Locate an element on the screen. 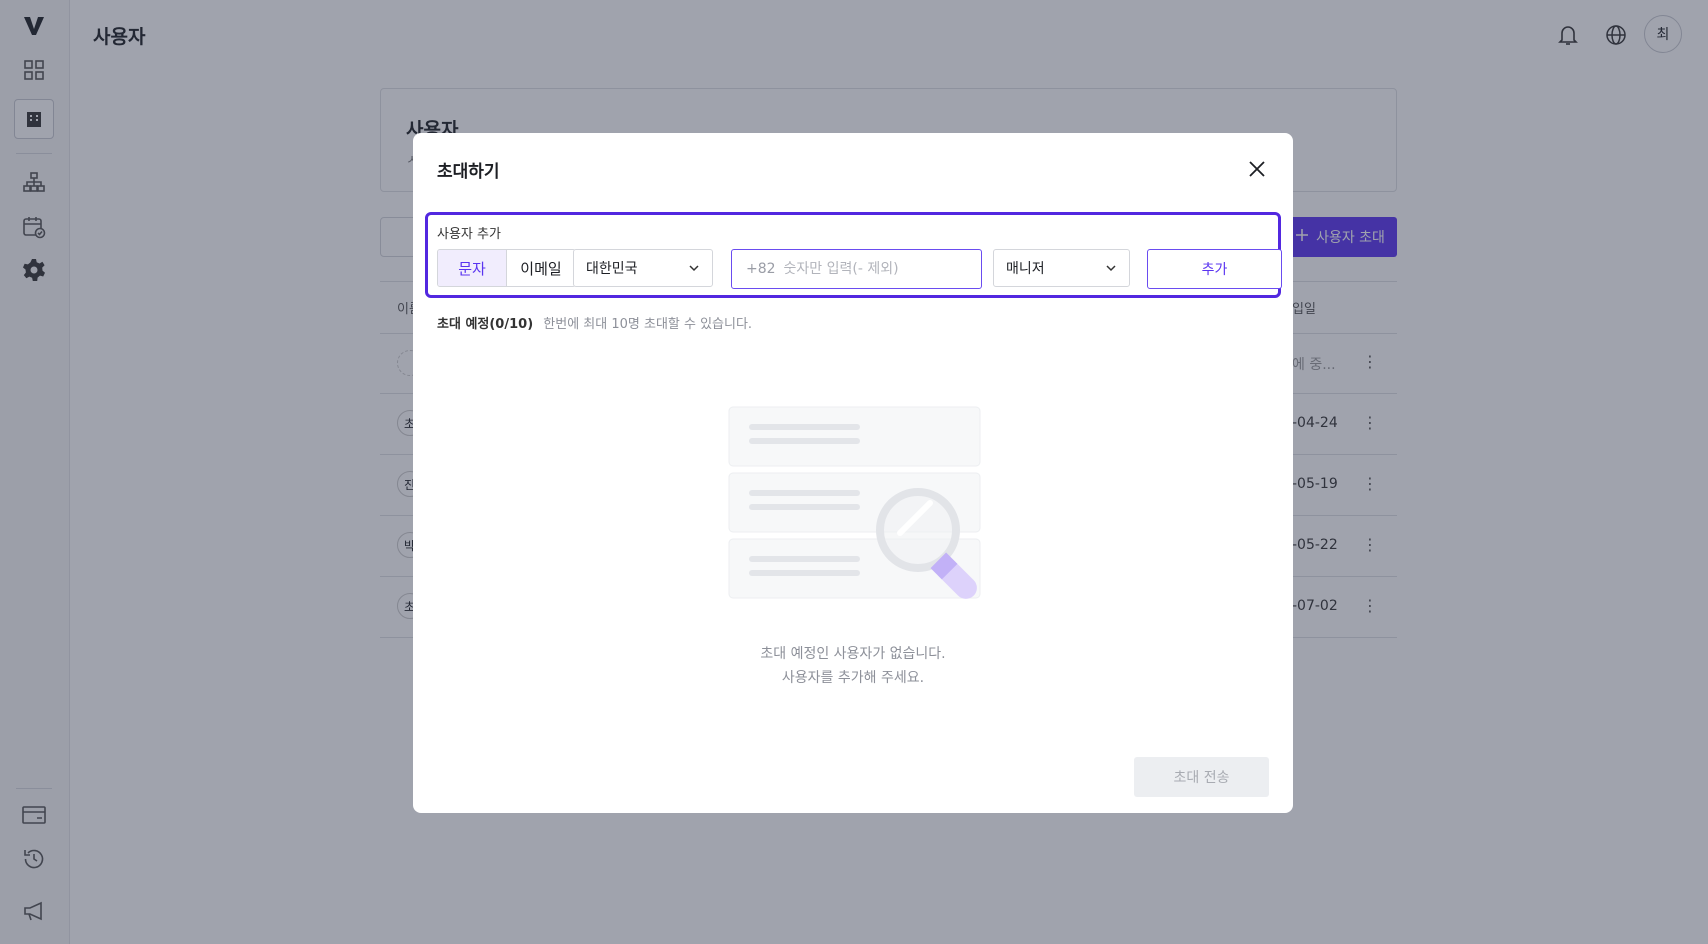  phone-input is located at coordinates (875, 269).